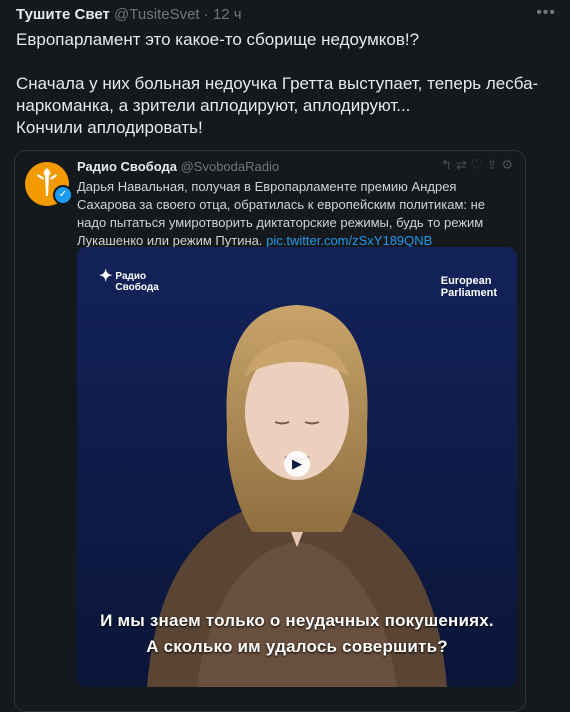 The width and height of the screenshot is (570, 712). Describe the element at coordinates (230, 166) in the screenshot. I see `quoted-author-handle: @SvobodaRadio` at that location.